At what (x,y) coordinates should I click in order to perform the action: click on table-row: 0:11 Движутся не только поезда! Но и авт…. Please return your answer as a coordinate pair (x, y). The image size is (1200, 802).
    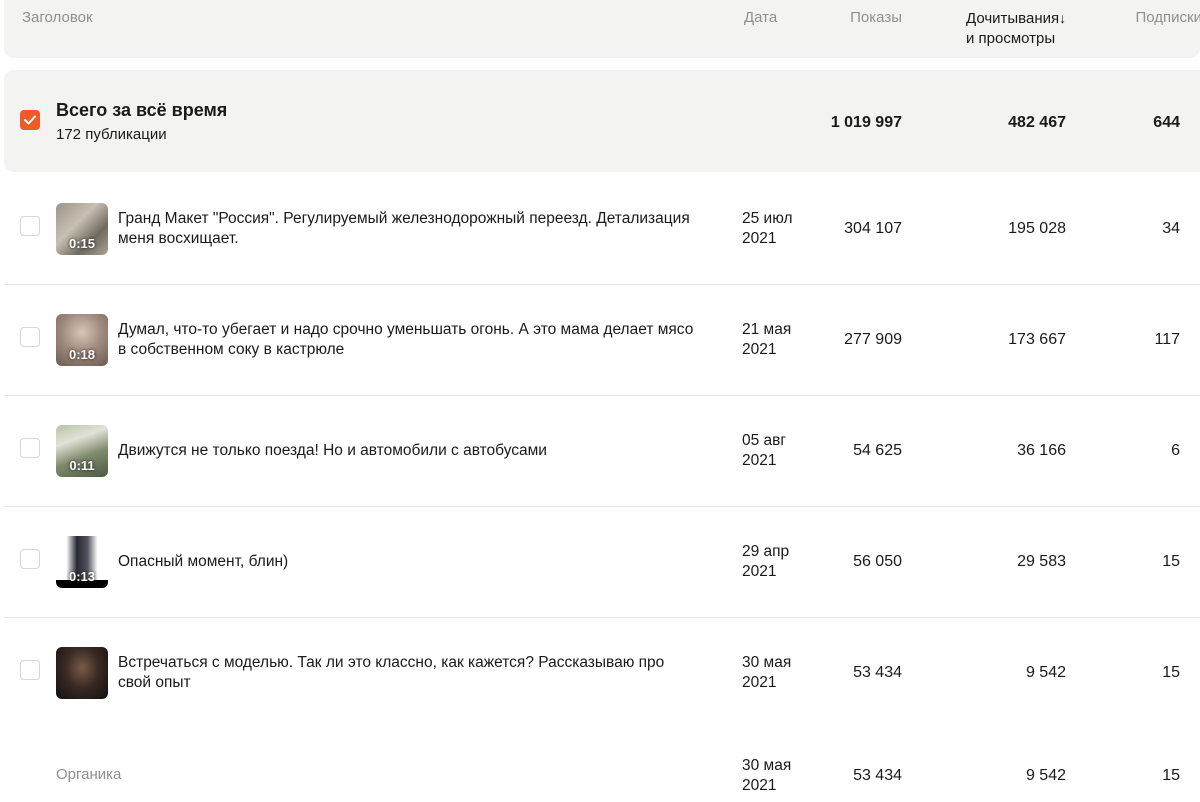
    Looking at the image, I should click on (602, 451).